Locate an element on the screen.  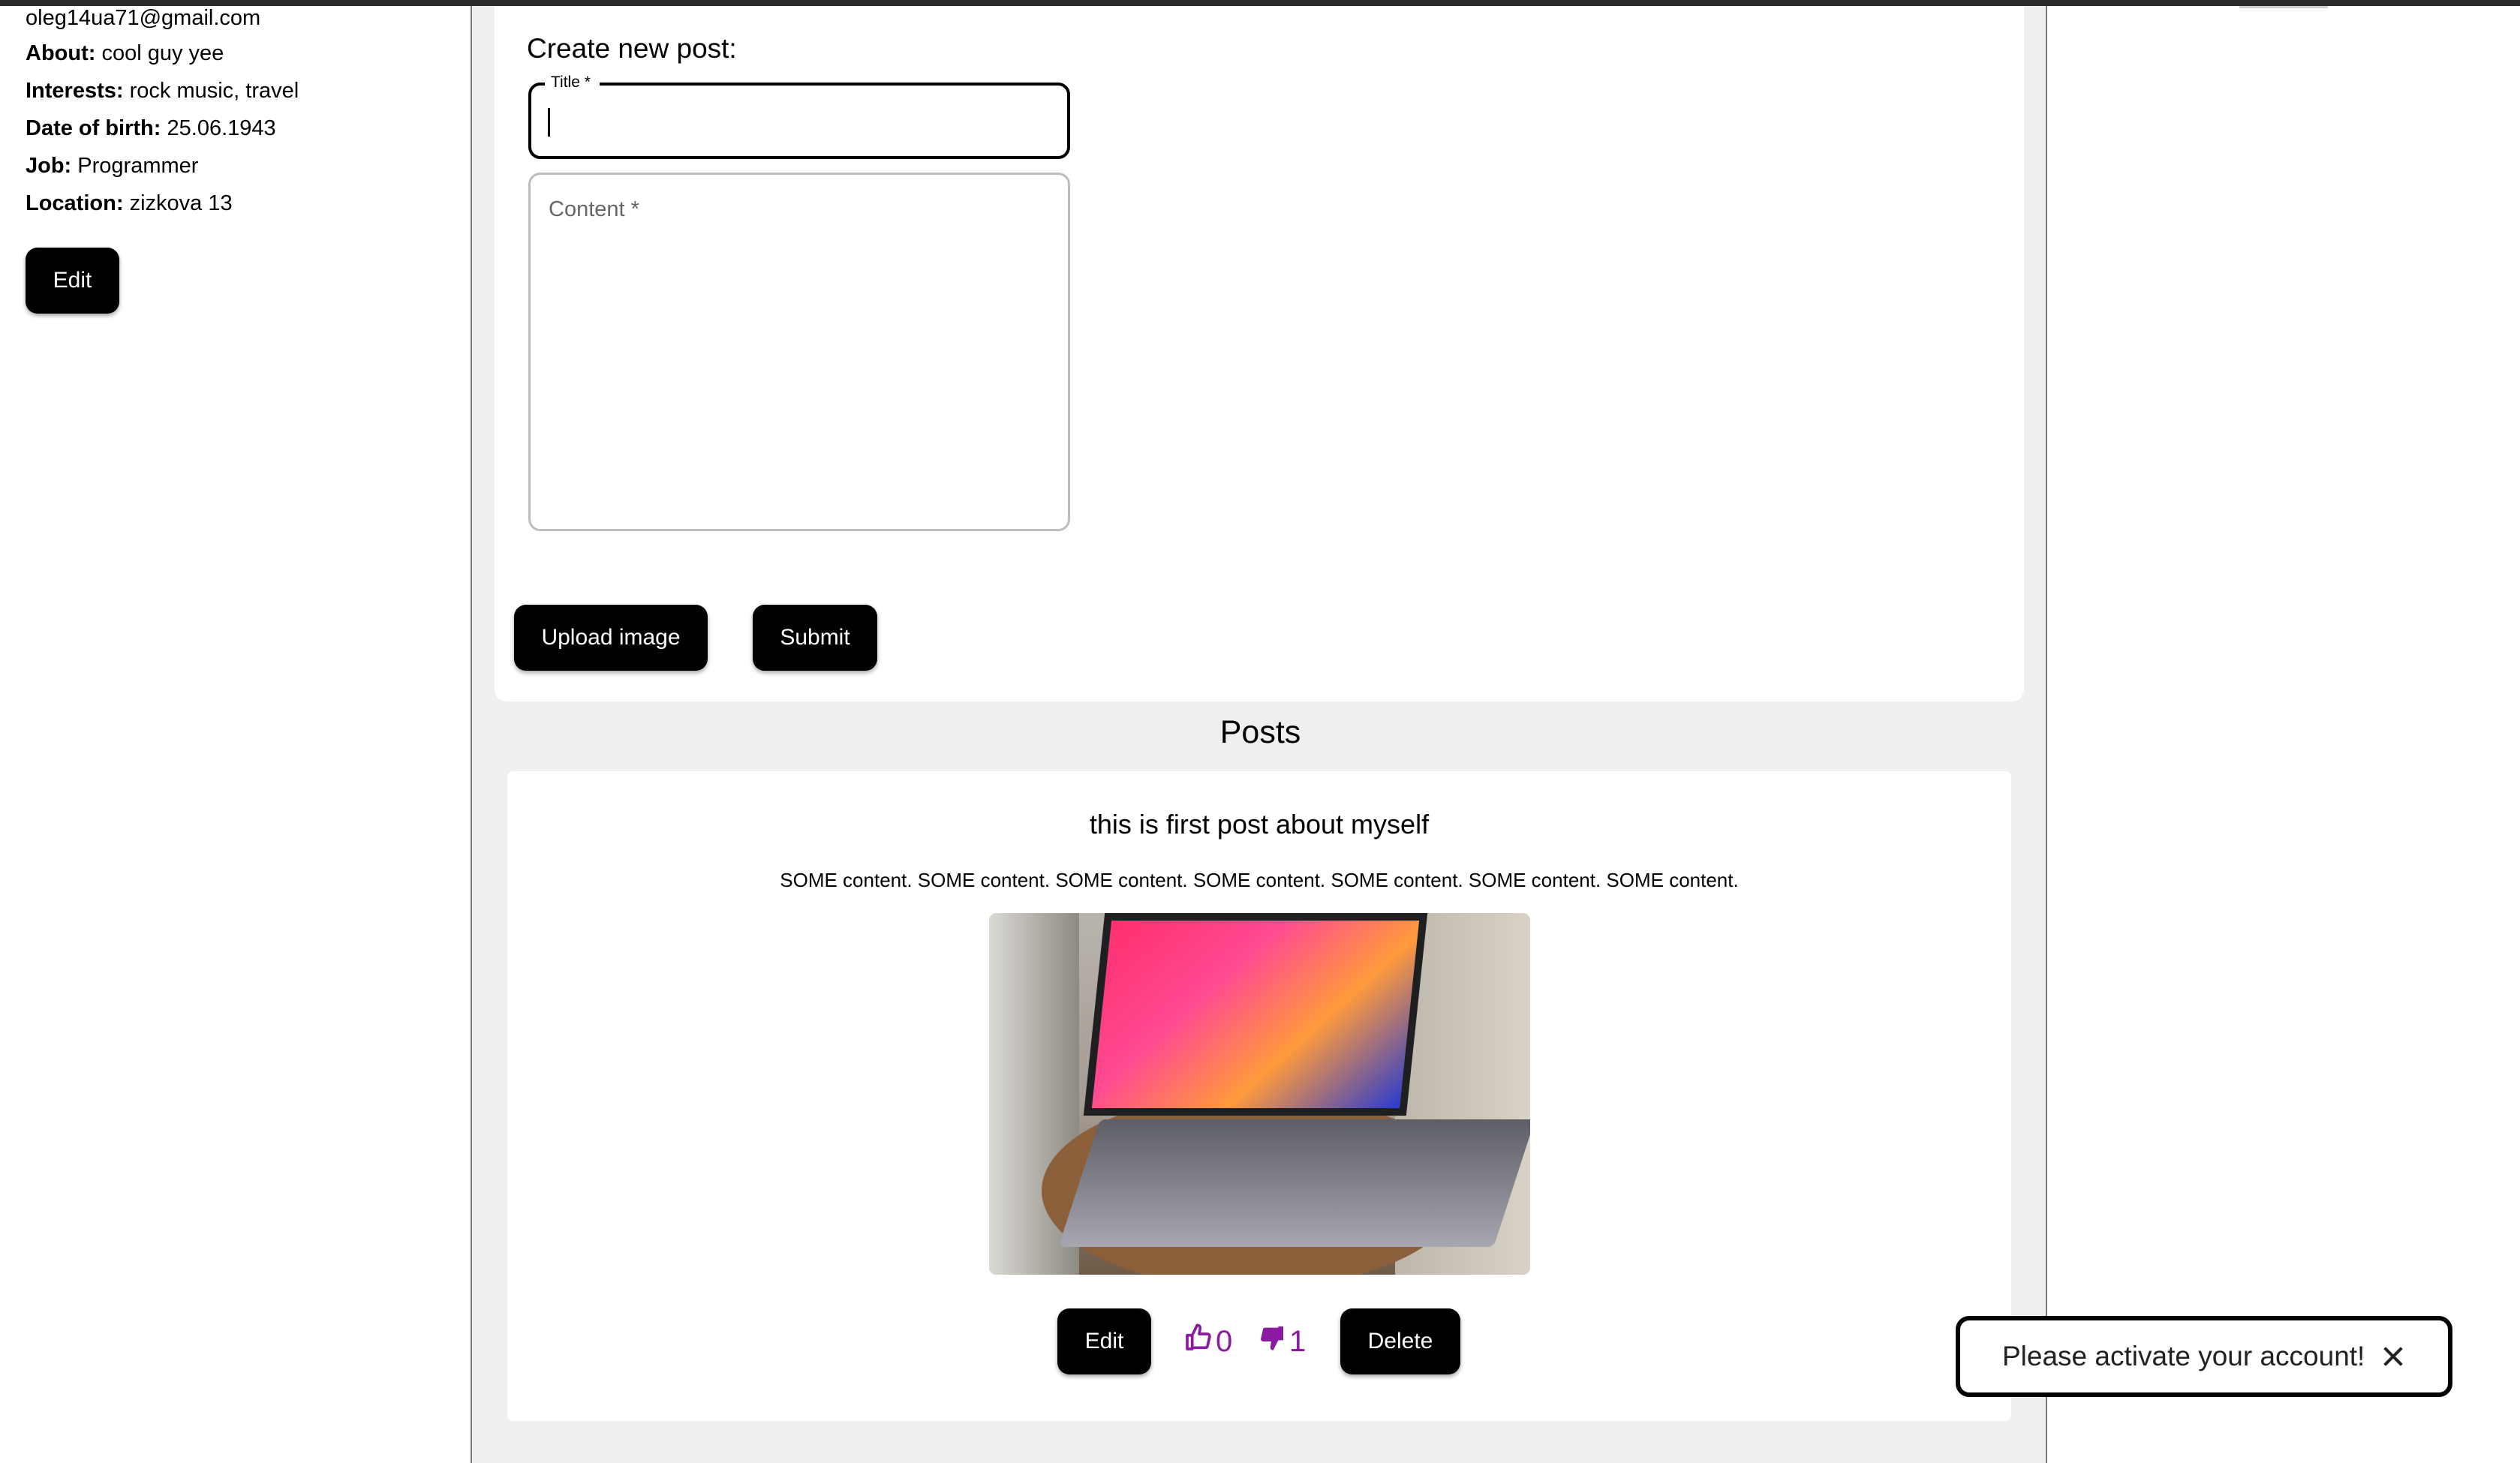
about-label: About: is located at coordinates (61, 53).